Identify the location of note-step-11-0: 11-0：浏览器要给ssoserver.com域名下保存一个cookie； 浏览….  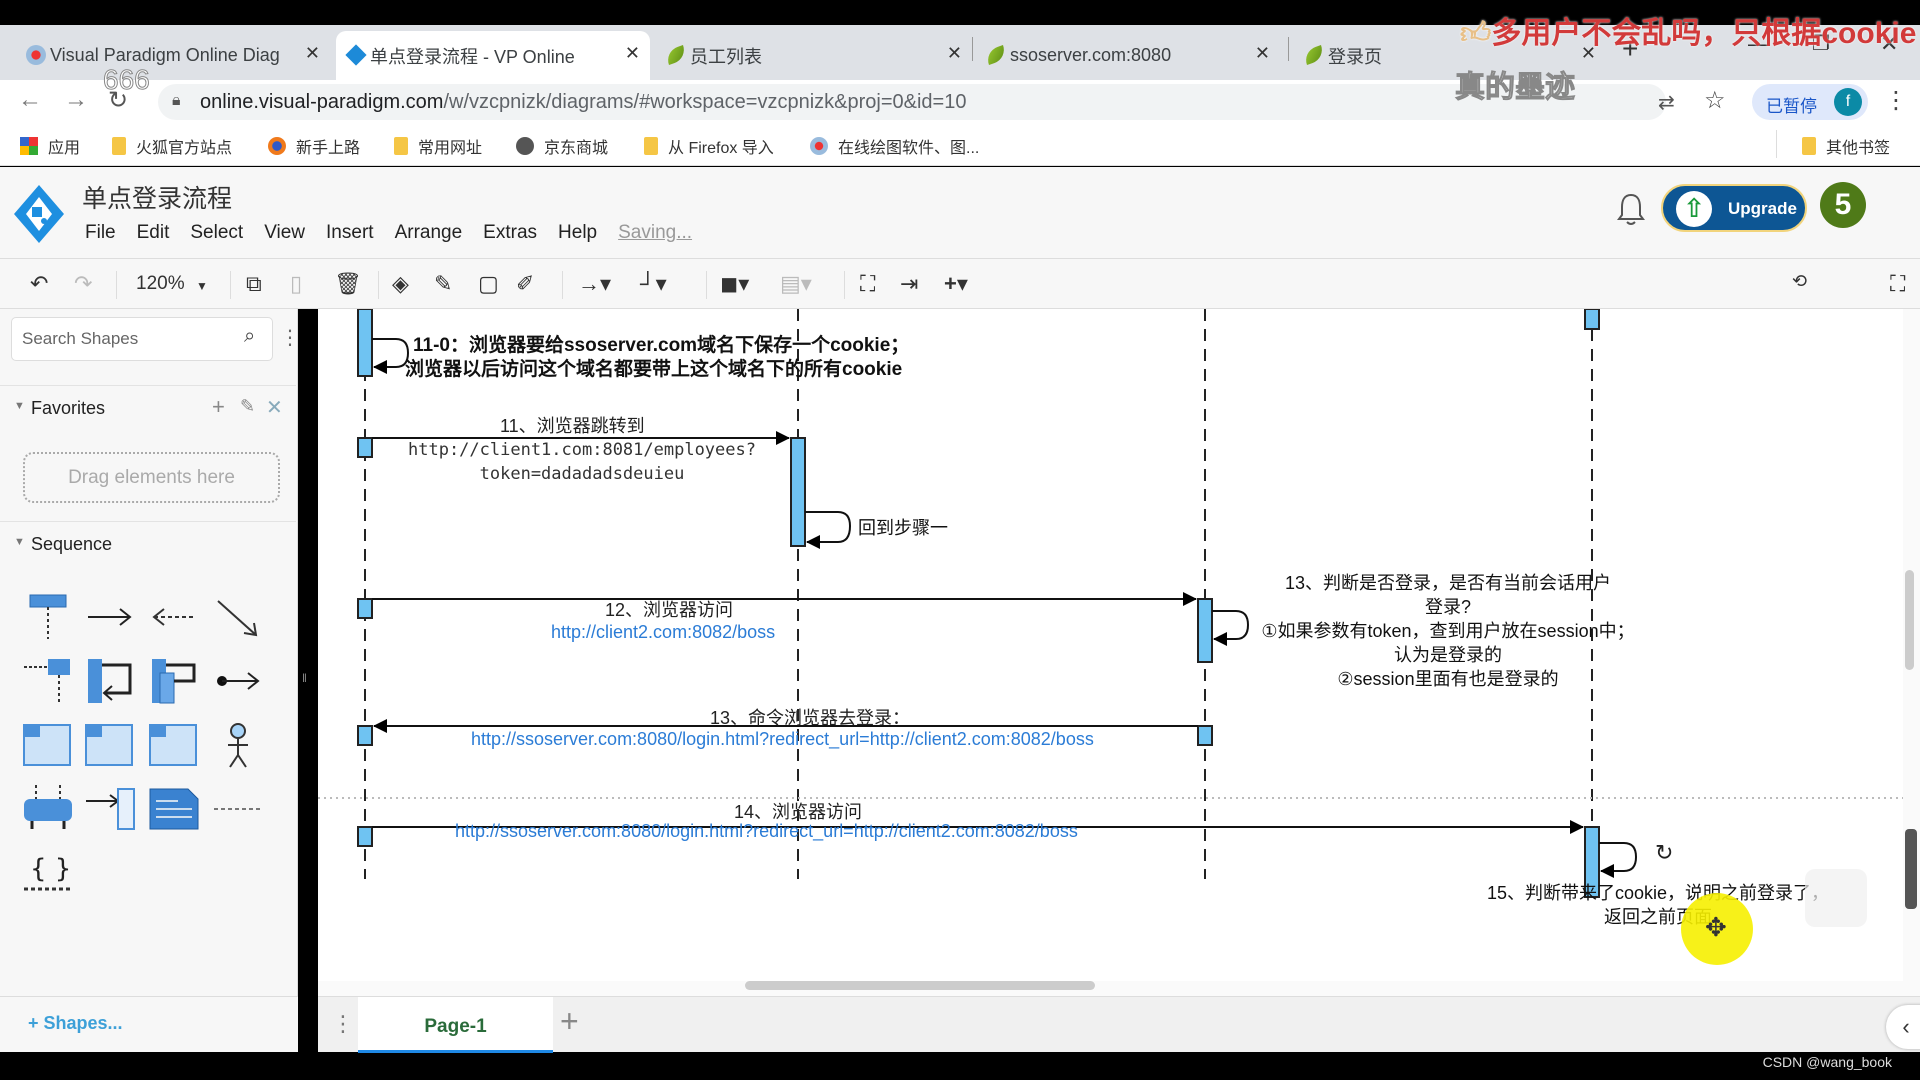
(657, 358).